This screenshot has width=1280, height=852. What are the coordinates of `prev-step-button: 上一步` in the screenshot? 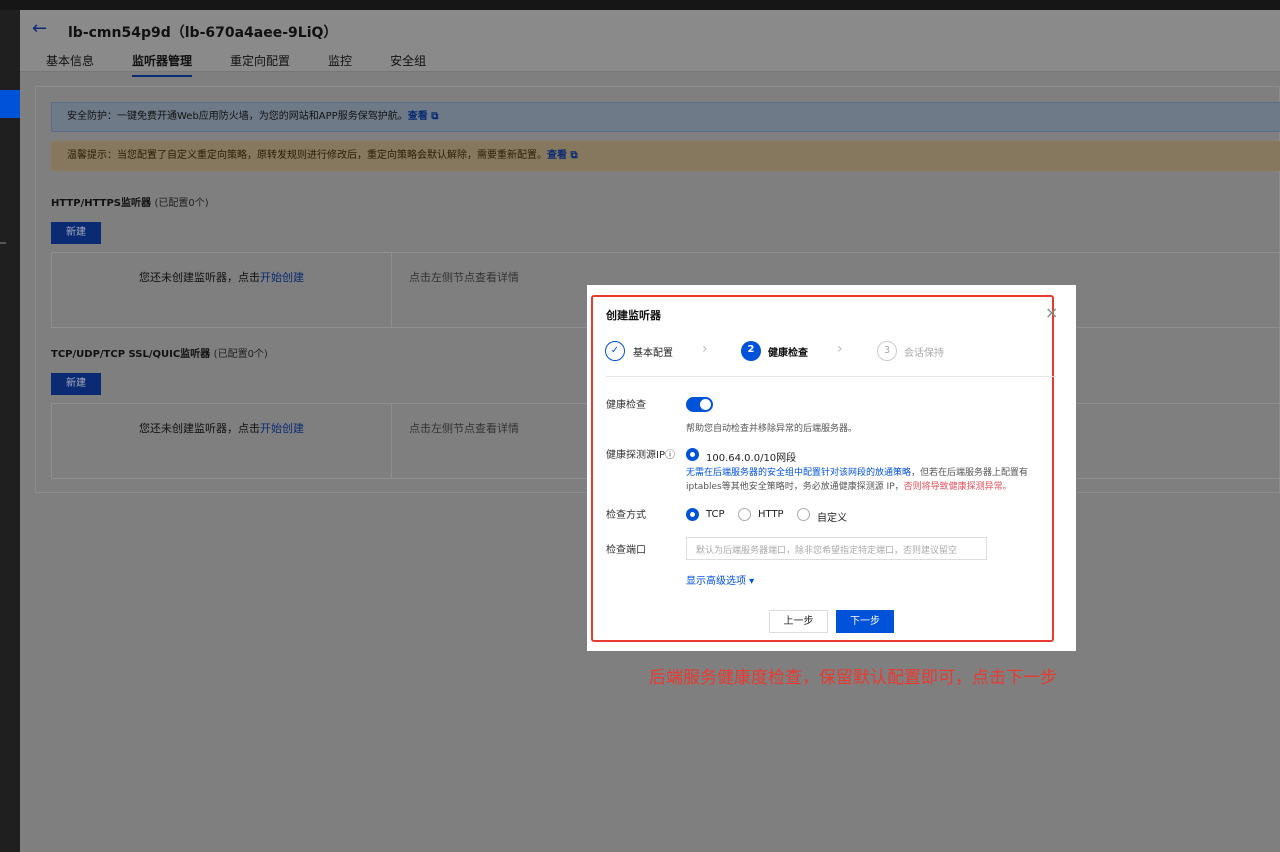 It's located at (798, 621).